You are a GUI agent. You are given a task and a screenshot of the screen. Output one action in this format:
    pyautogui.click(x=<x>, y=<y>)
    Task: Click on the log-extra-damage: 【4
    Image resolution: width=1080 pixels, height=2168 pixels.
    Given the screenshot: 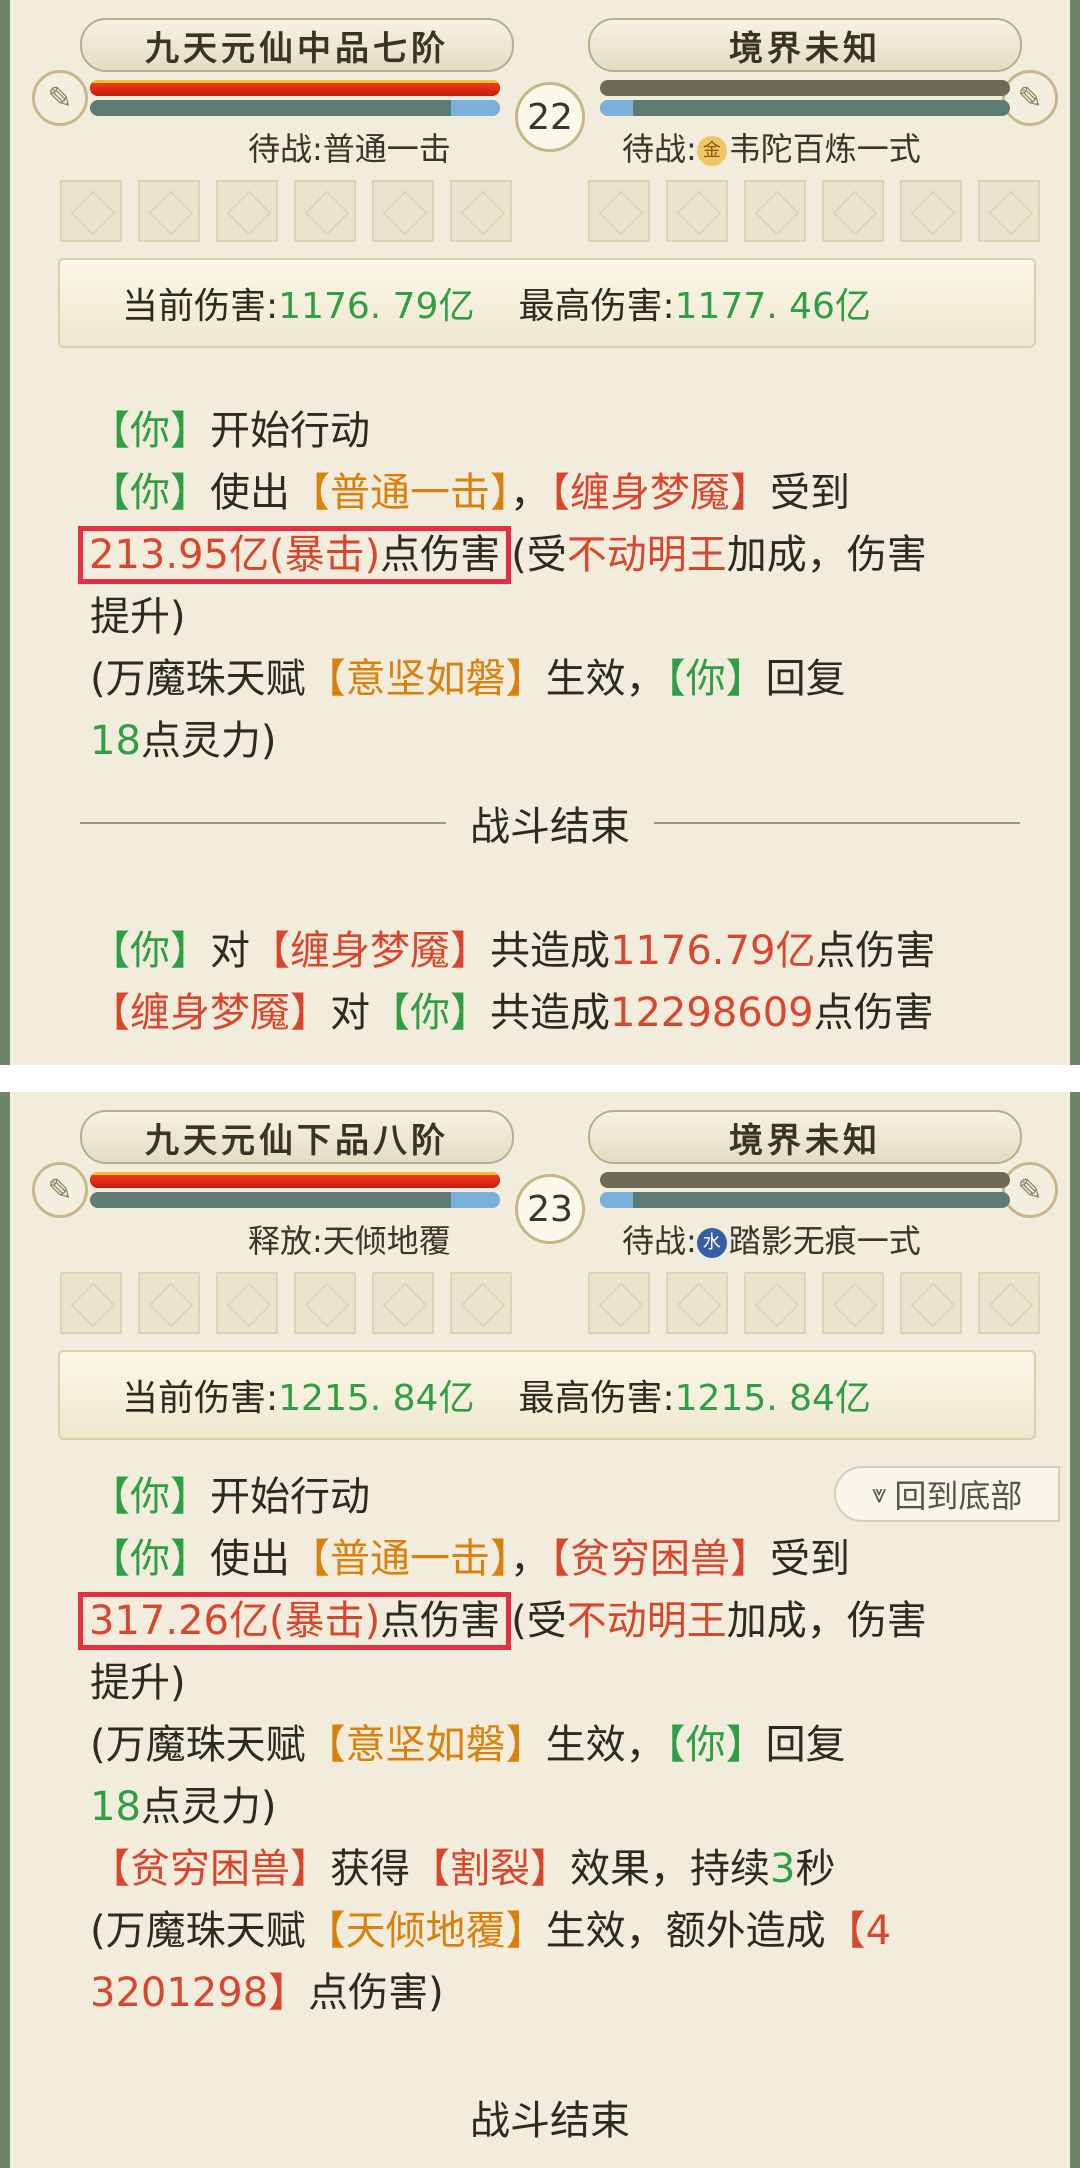 What is the action you would take?
    pyautogui.click(x=858, y=1931)
    